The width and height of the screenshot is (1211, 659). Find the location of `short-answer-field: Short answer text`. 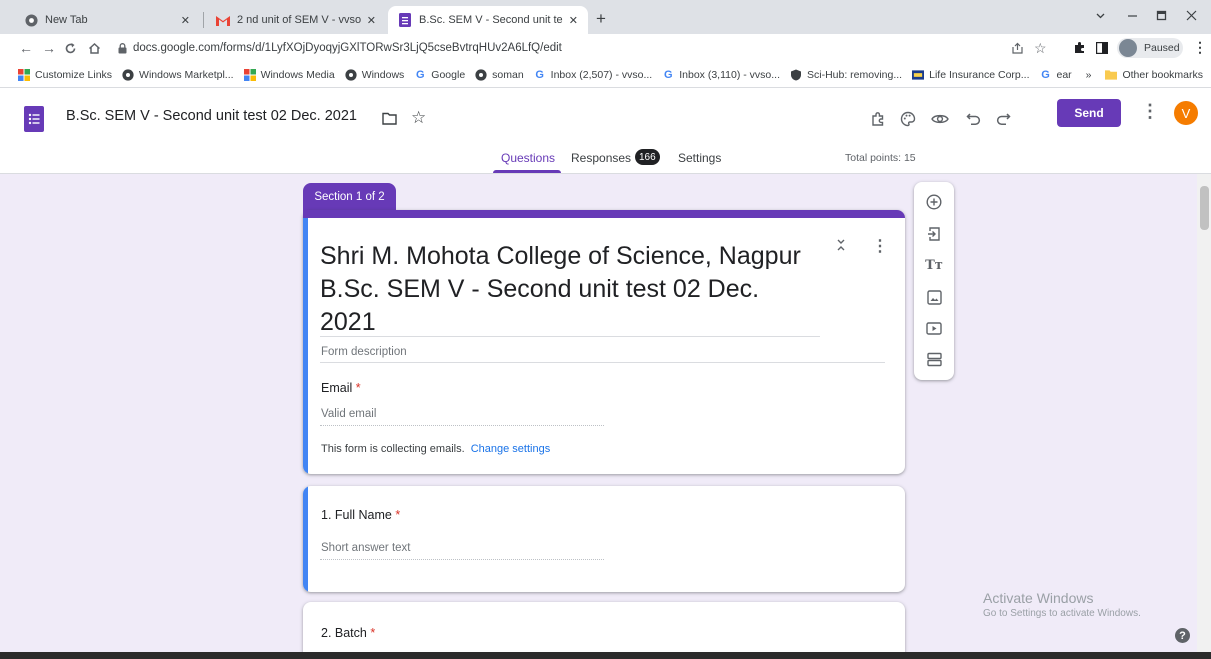

short-answer-field: Short answer text is located at coordinates (365, 548).